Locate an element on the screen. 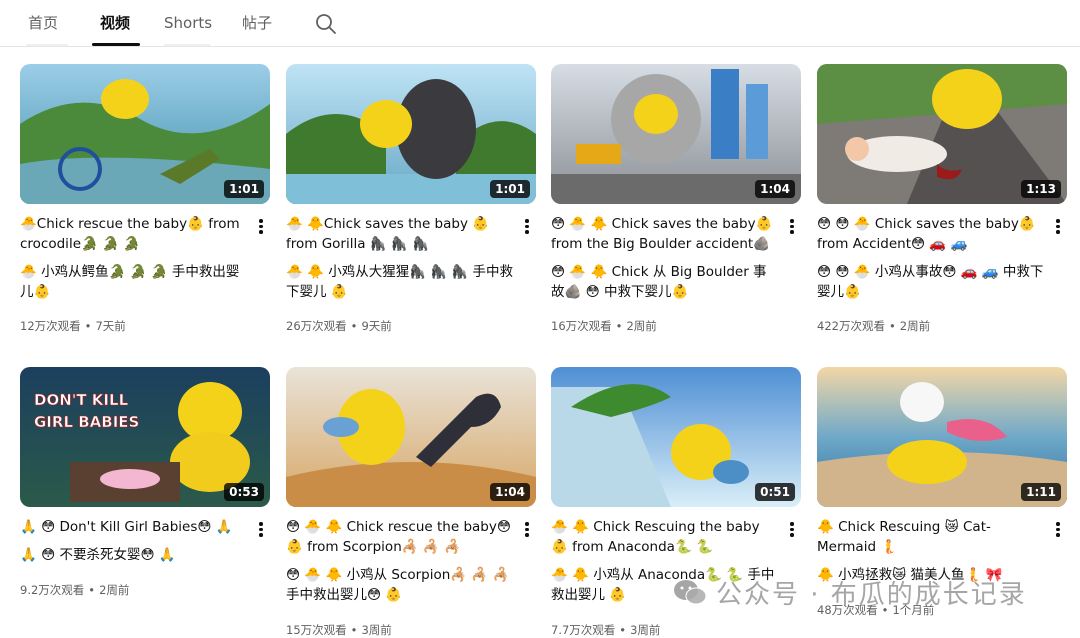  video-subtitle: 🐣 🐥 小鸡从大猩猩🦍 🦍 🦍 手中救下婴儿 👶 is located at coordinates (400, 282).